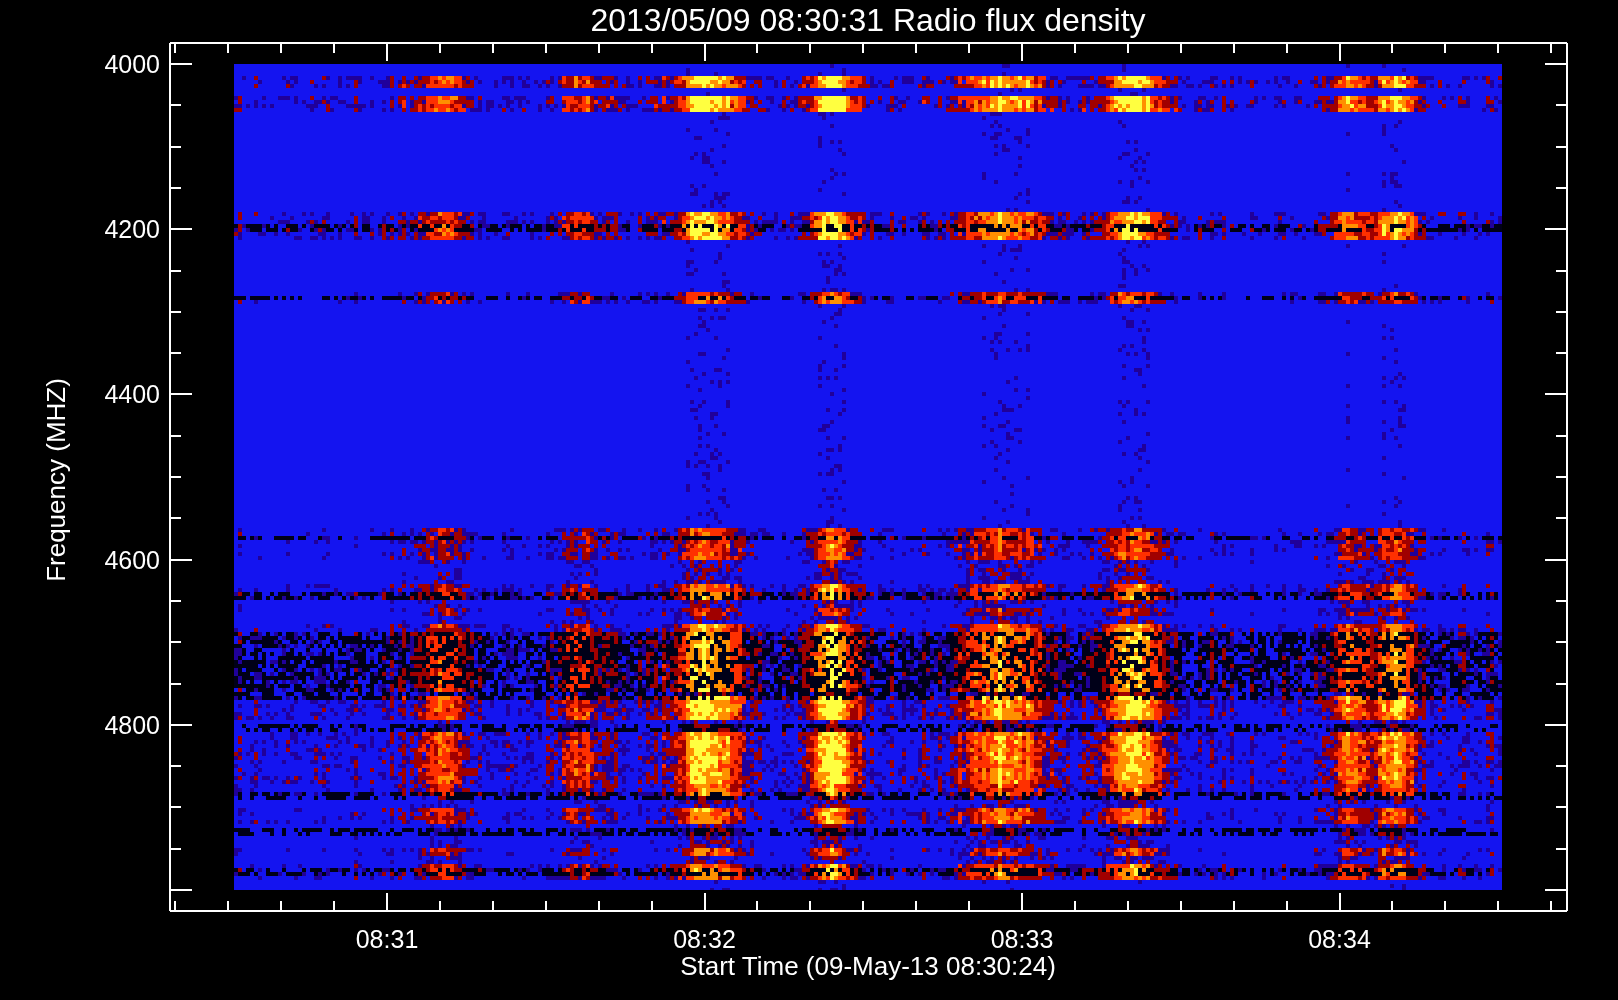 The image size is (1618, 1000). I want to click on axis-tick-label: 4200, so click(132, 229).